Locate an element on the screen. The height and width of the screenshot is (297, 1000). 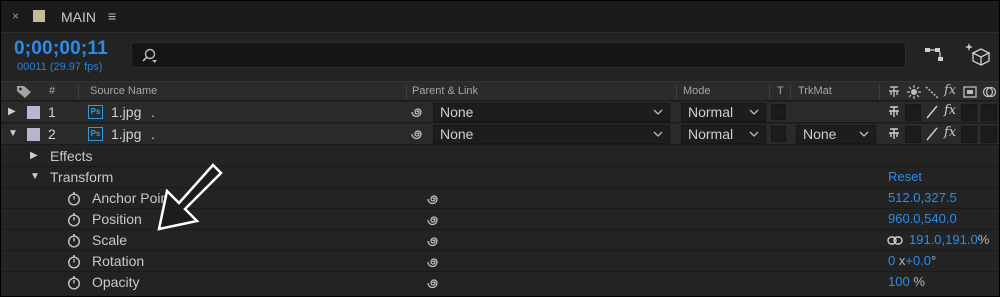
frame-count-display: 00011 (29.97 fps) is located at coordinates (60, 67).